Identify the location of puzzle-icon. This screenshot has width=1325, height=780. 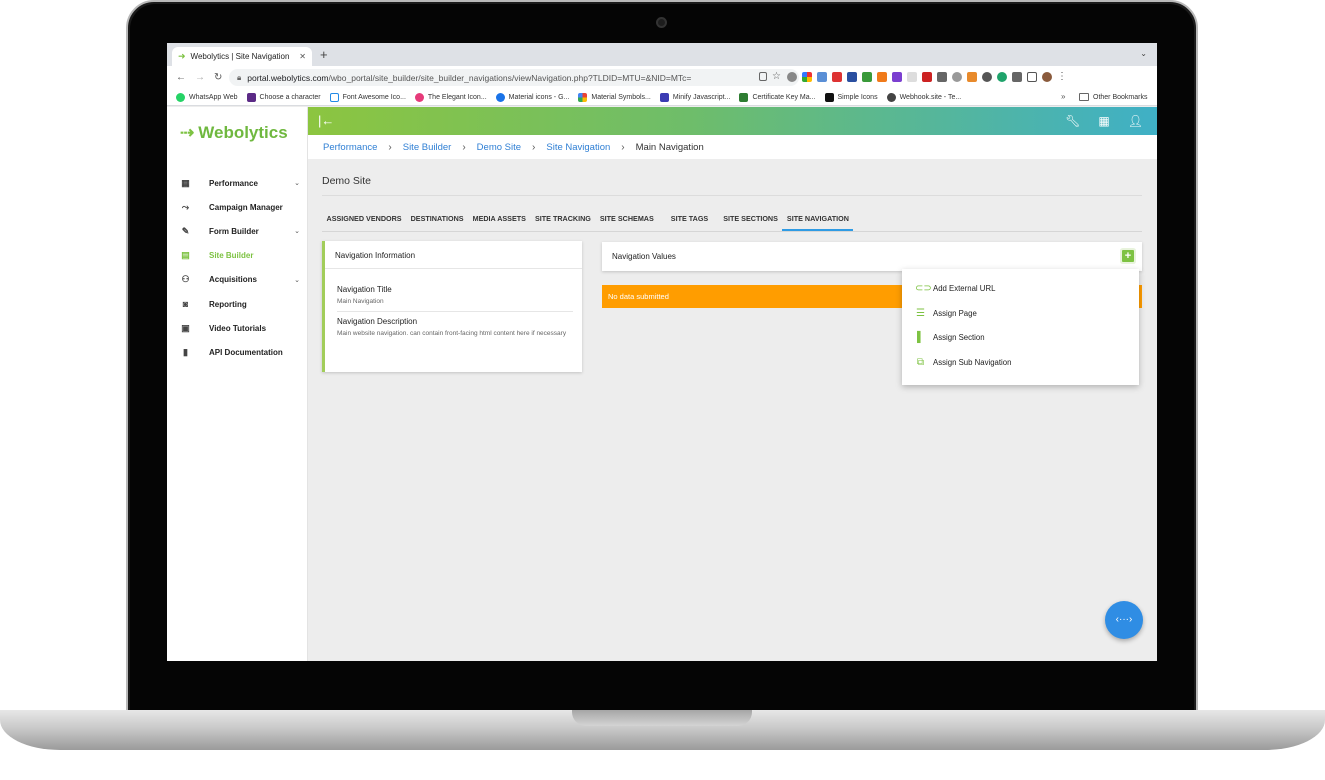
(1017, 77).